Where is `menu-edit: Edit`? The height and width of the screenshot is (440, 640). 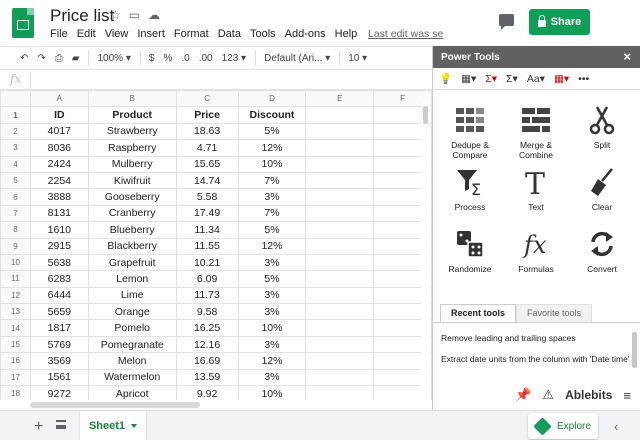 menu-edit: Edit is located at coordinates (86, 34).